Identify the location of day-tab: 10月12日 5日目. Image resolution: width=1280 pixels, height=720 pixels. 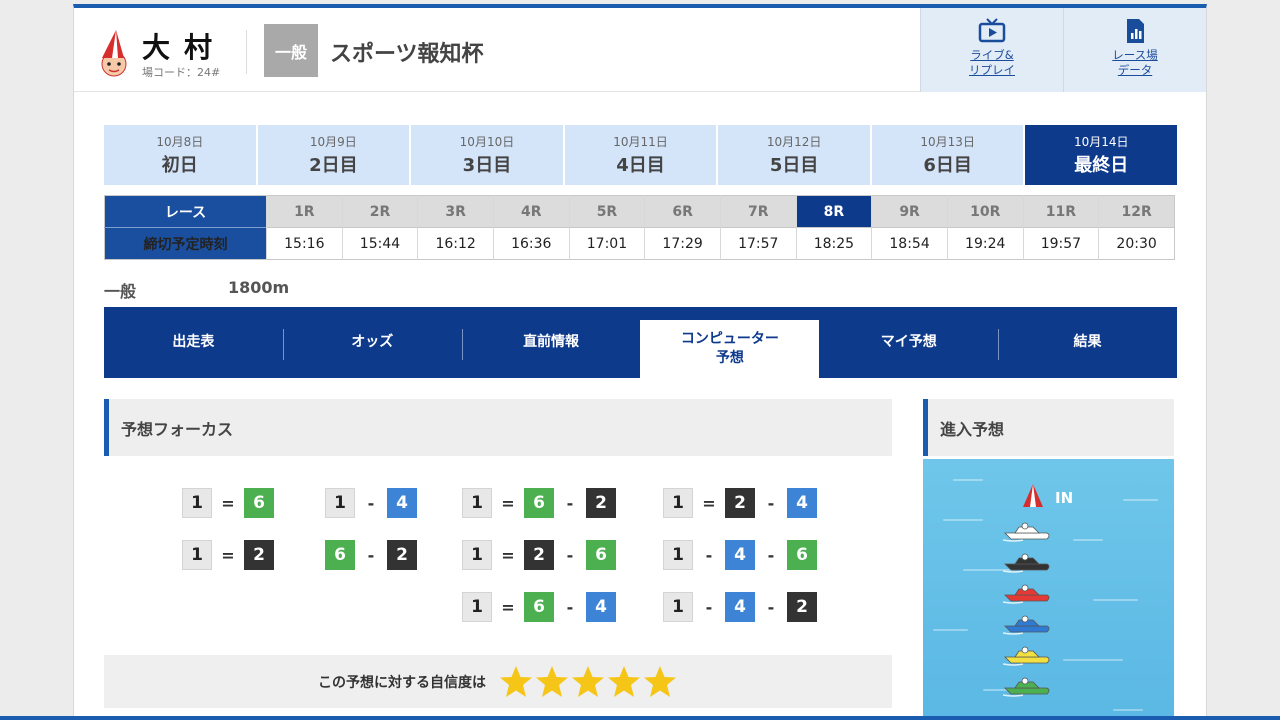
(794, 155).